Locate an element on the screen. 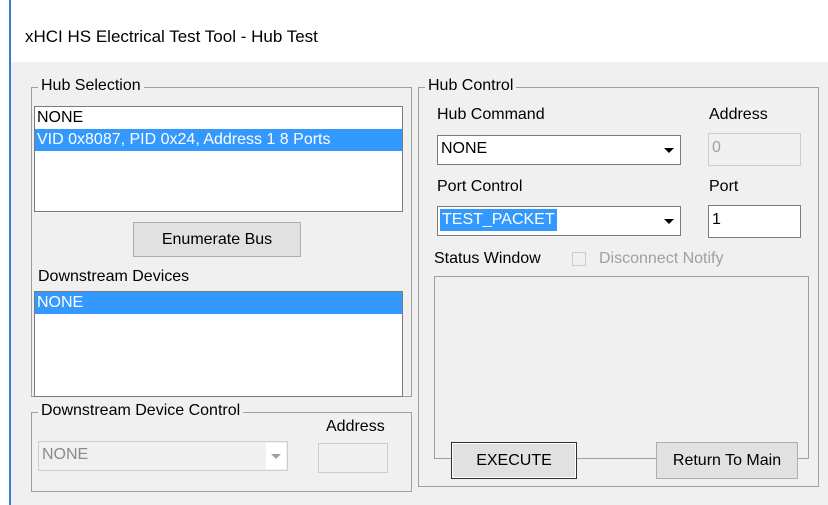 The width and height of the screenshot is (828, 505). window-title: xHCI HS Electrical Test Tool - Hub Test is located at coordinates (171, 36).